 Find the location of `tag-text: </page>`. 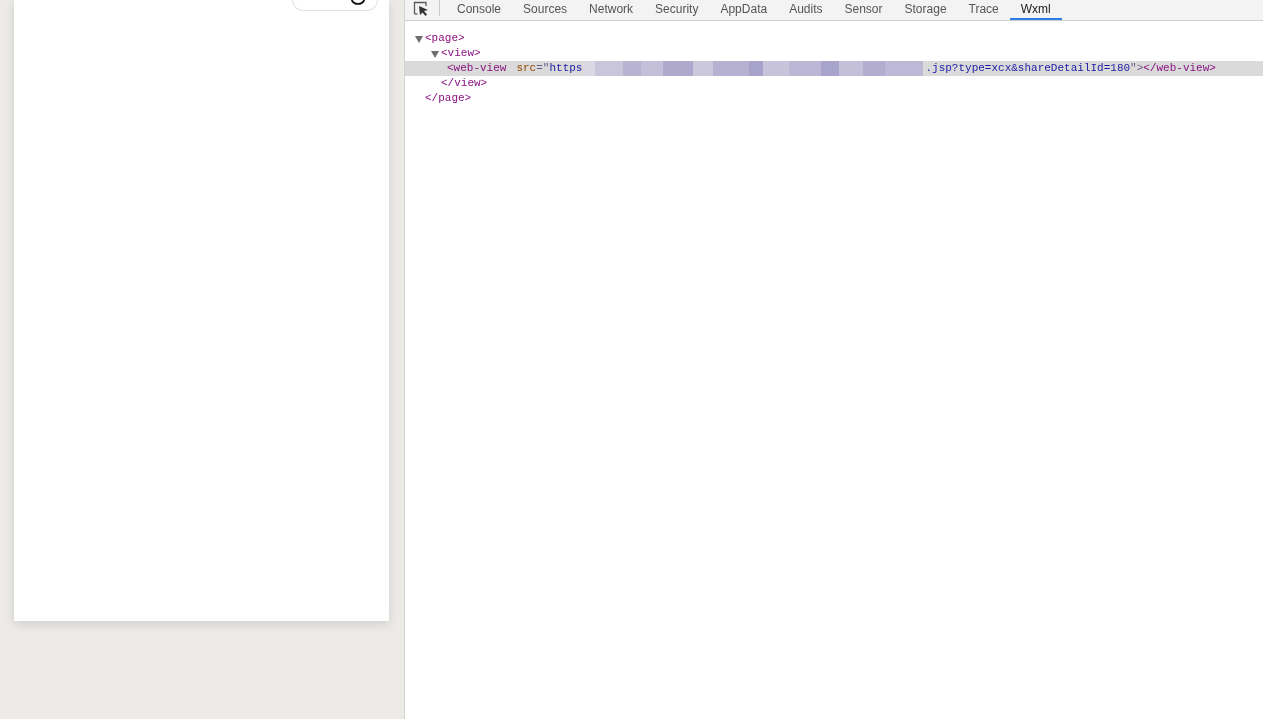

tag-text: </page> is located at coordinates (448, 98).